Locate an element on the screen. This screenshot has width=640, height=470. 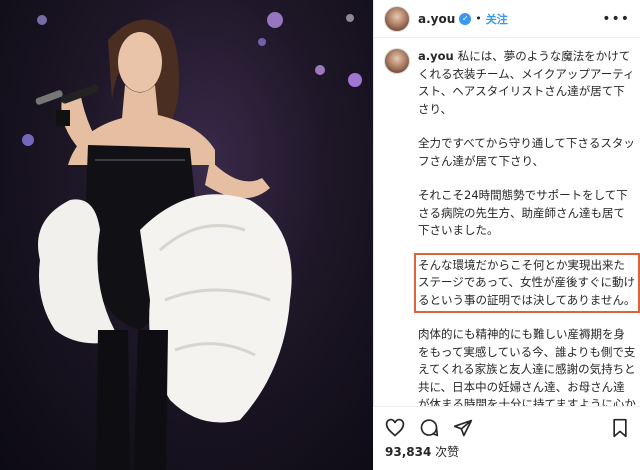
post-header: a.you ✓ • 关注 ••• is located at coordinates (507, 19).